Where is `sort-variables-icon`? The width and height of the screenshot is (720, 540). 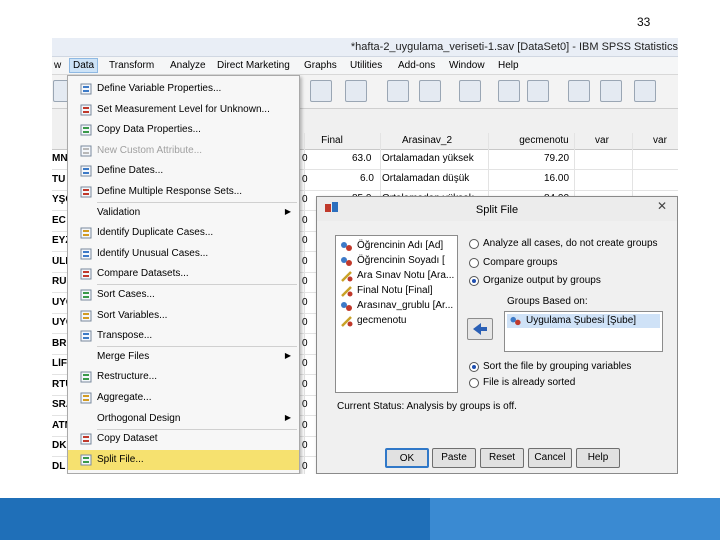
sort-variables-icon is located at coordinates (86, 316).